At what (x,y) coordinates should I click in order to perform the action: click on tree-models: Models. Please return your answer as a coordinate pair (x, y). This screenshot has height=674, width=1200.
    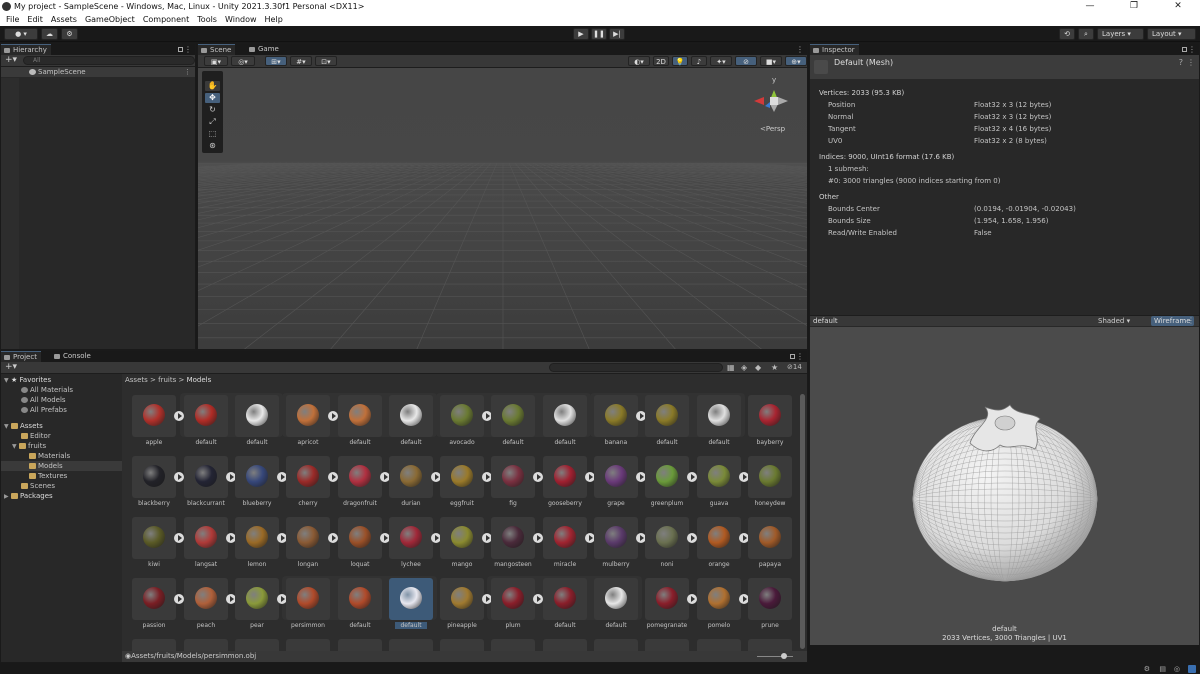
    Looking at the image, I should click on (61, 466).